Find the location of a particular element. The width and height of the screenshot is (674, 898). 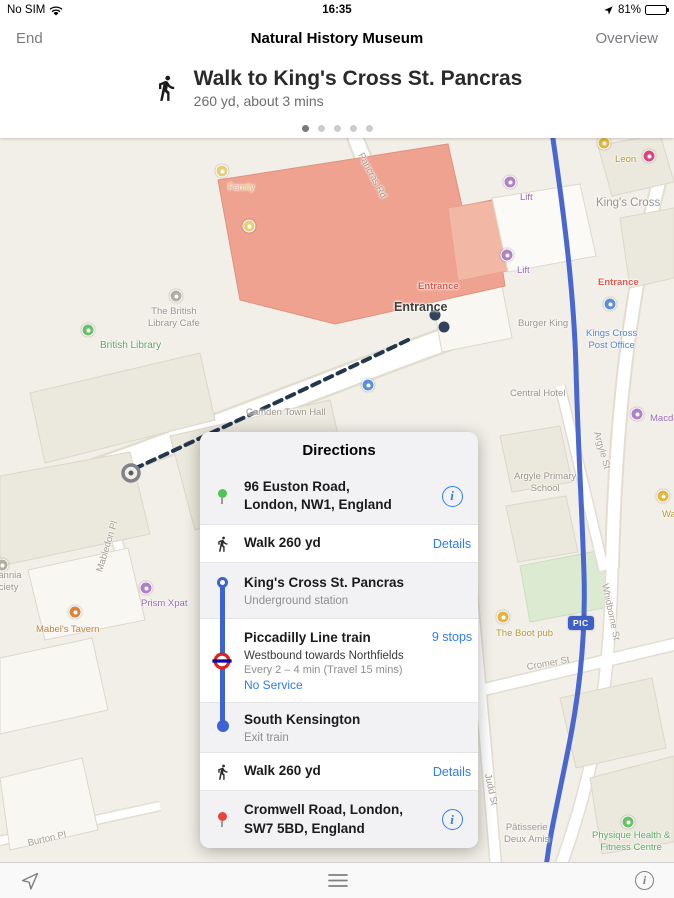

nav-bar: End Natural History Museum Overview is located at coordinates (337, 38).